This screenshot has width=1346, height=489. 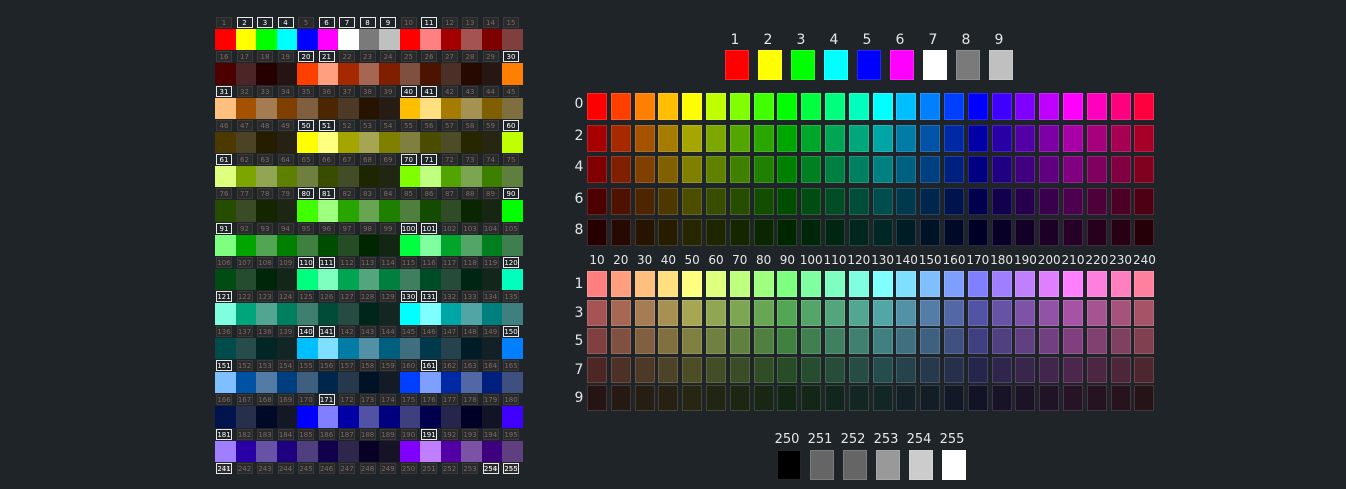 I want to click on color-cell-95: 95, so click(x=307, y=239).